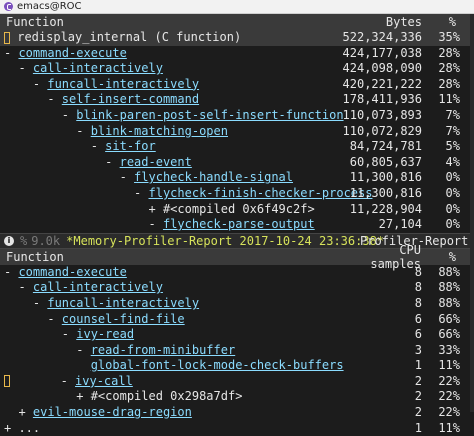  What do you see at coordinates (237, 163) in the screenshot?
I see `memory-row: - read-event 60,805,637 4%` at bounding box center [237, 163].